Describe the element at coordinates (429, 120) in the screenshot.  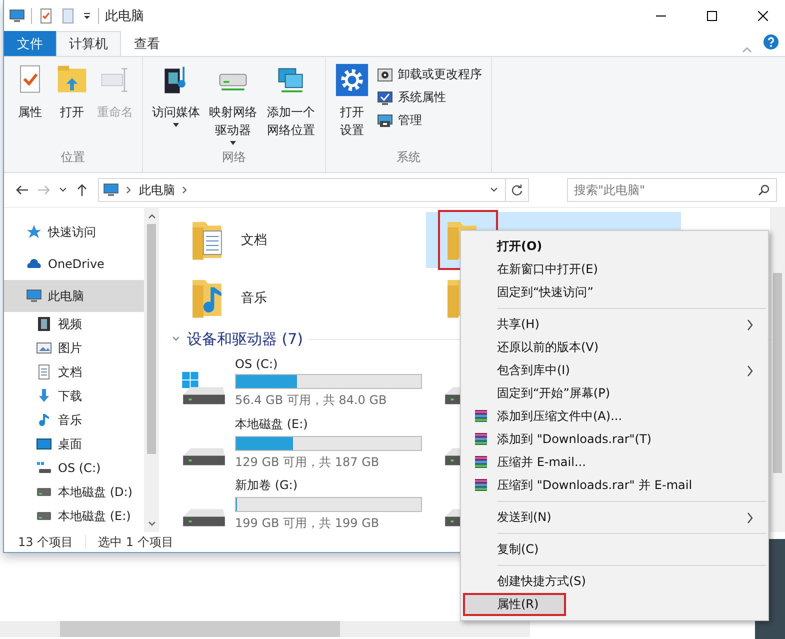
I see `ribbon-button: 管理` at that location.